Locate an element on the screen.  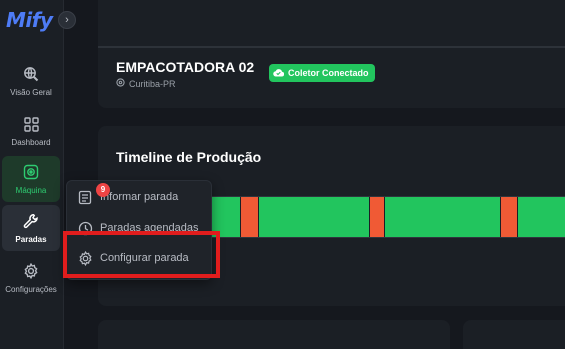
machine-icon is located at coordinates (31, 172).